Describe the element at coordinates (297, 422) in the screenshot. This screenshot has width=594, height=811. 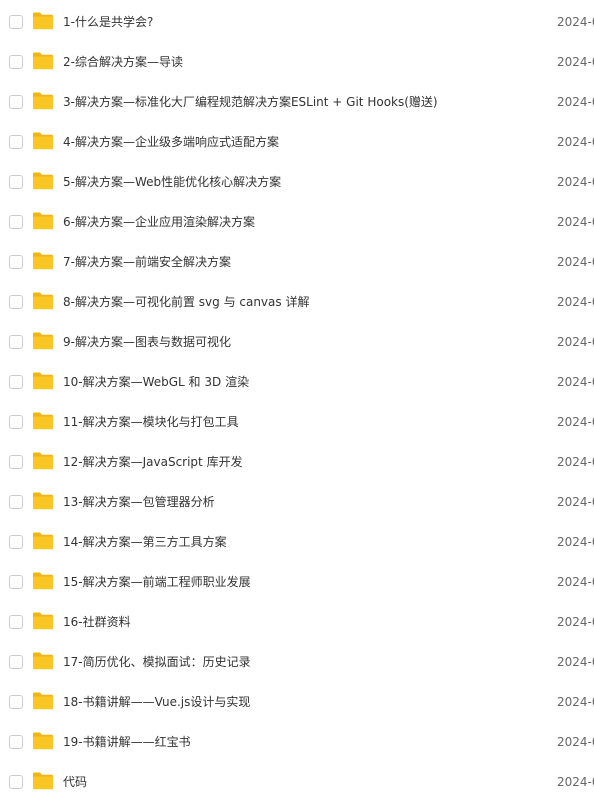
I see `file-row: 11-解决方案—模块化与打包工具 2024-0` at that location.